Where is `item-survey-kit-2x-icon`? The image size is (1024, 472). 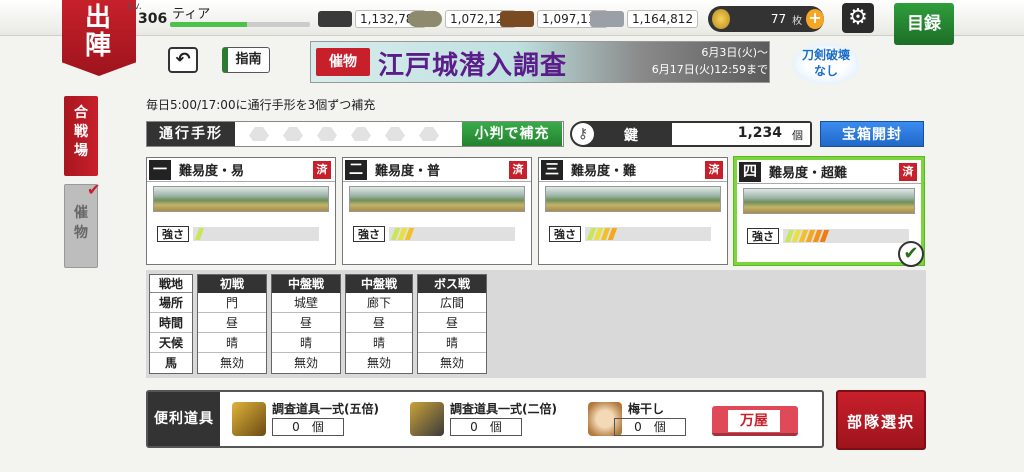 item-survey-kit-2x-icon is located at coordinates (427, 419).